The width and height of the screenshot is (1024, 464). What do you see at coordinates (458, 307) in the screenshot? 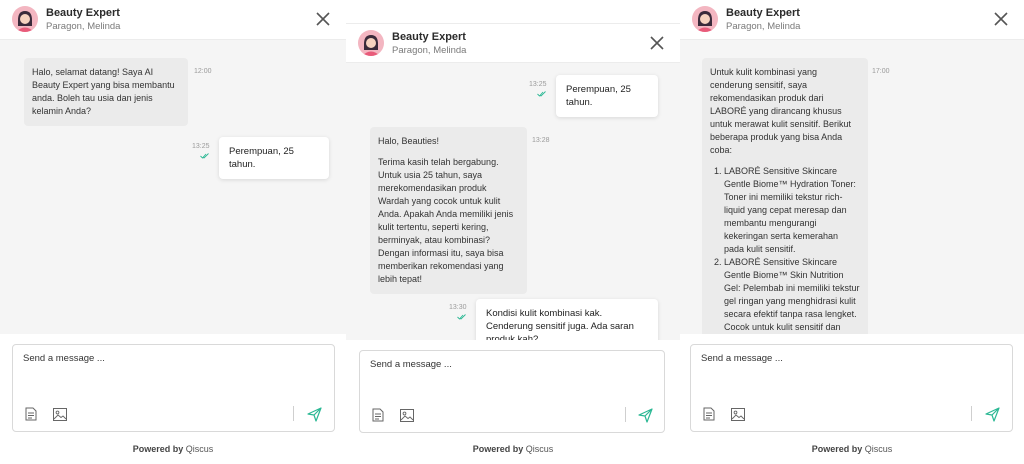
I see `message-time: 13:30` at bounding box center [458, 307].